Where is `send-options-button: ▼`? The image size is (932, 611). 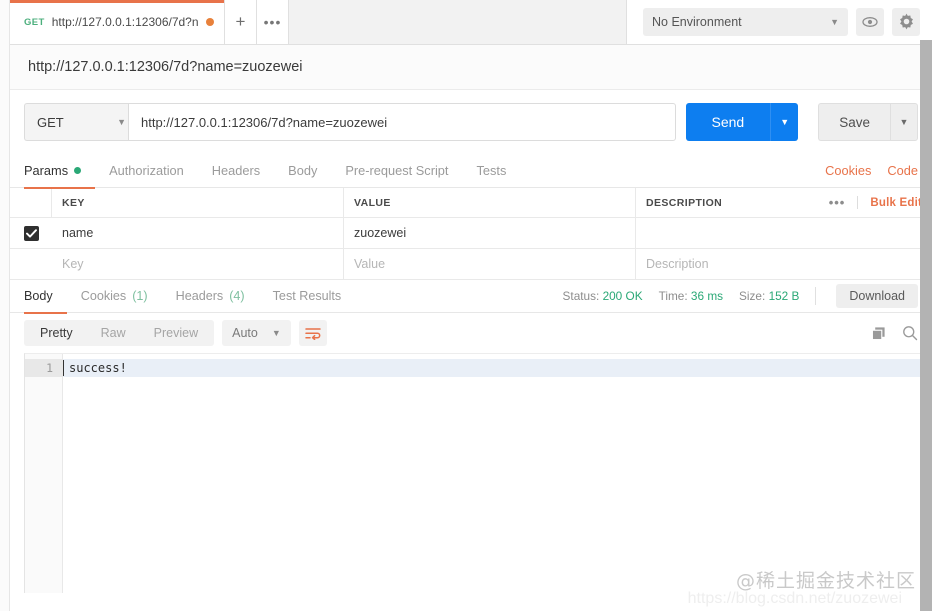 send-options-button: ▼ is located at coordinates (784, 122).